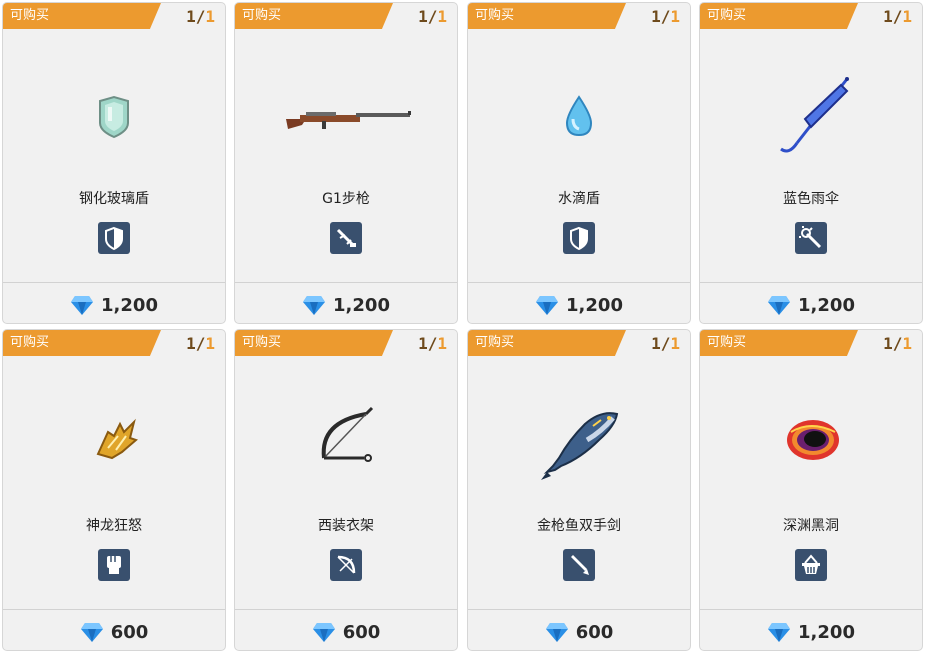 The height and width of the screenshot is (654, 926). Describe the element at coordinates (811, 199) in the screenshot. I see `item-name: 蓝色雨伞` at that location.